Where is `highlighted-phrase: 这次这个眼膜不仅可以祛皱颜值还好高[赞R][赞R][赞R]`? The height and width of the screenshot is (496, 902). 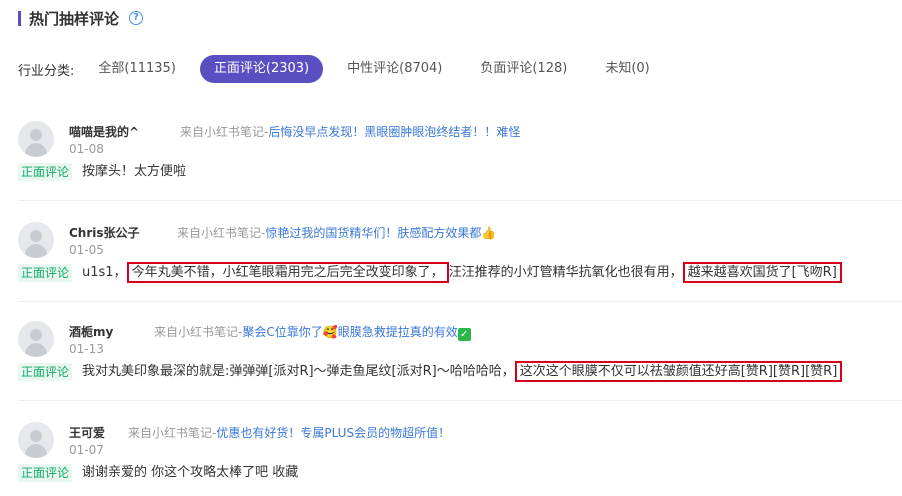
highlighted-phrase: 这次这个眼膜不仅可以祛皱颜值还好高[赞R][赞R][赞R] is located at coordinates (678, 371).